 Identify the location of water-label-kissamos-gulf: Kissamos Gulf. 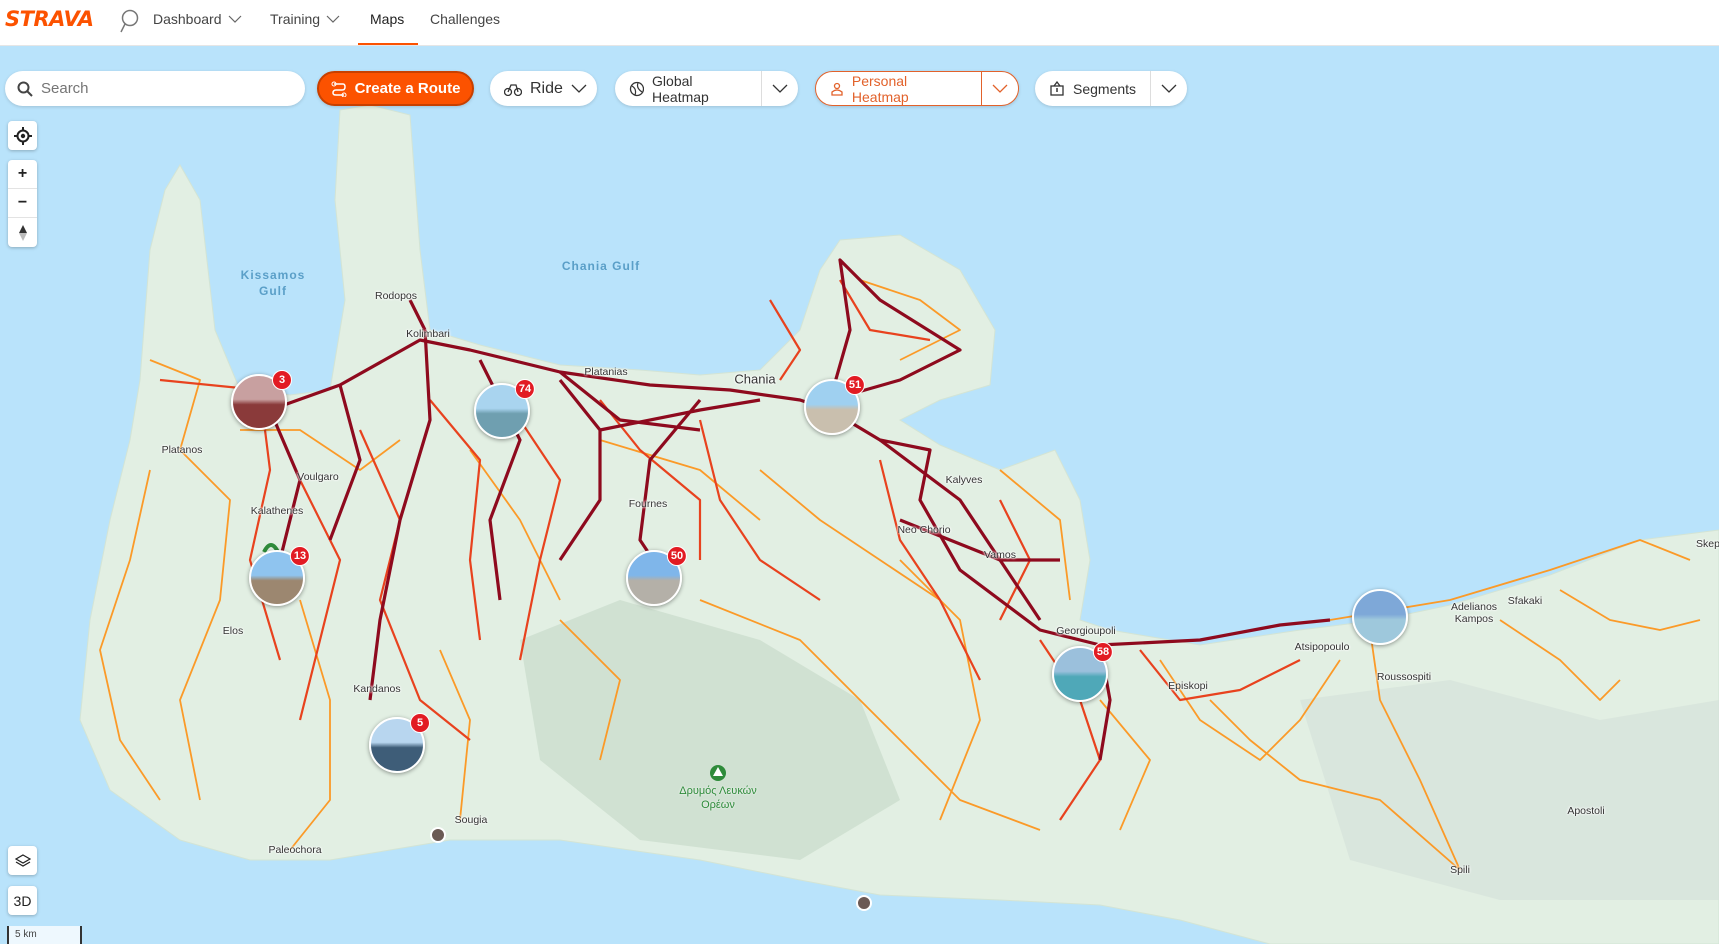
(273, 283).